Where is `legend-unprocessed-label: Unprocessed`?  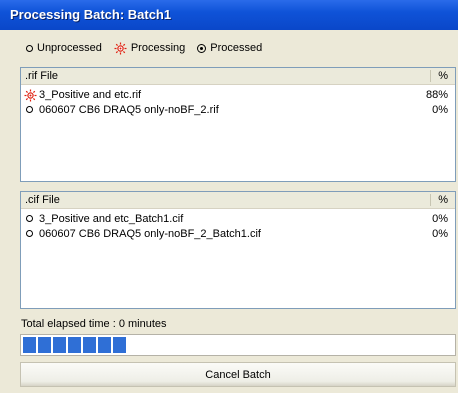 legend-unprocessed-label: Unprocessed is located at coordinates (69, 48).